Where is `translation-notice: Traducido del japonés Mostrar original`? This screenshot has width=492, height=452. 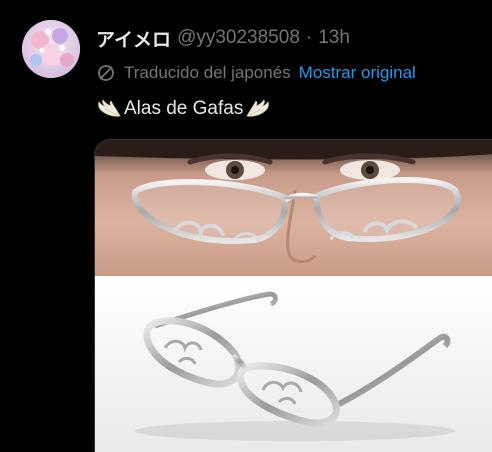
translation-notice: Traducido del japonés Mostrar original is located at coordinates (256, 73).